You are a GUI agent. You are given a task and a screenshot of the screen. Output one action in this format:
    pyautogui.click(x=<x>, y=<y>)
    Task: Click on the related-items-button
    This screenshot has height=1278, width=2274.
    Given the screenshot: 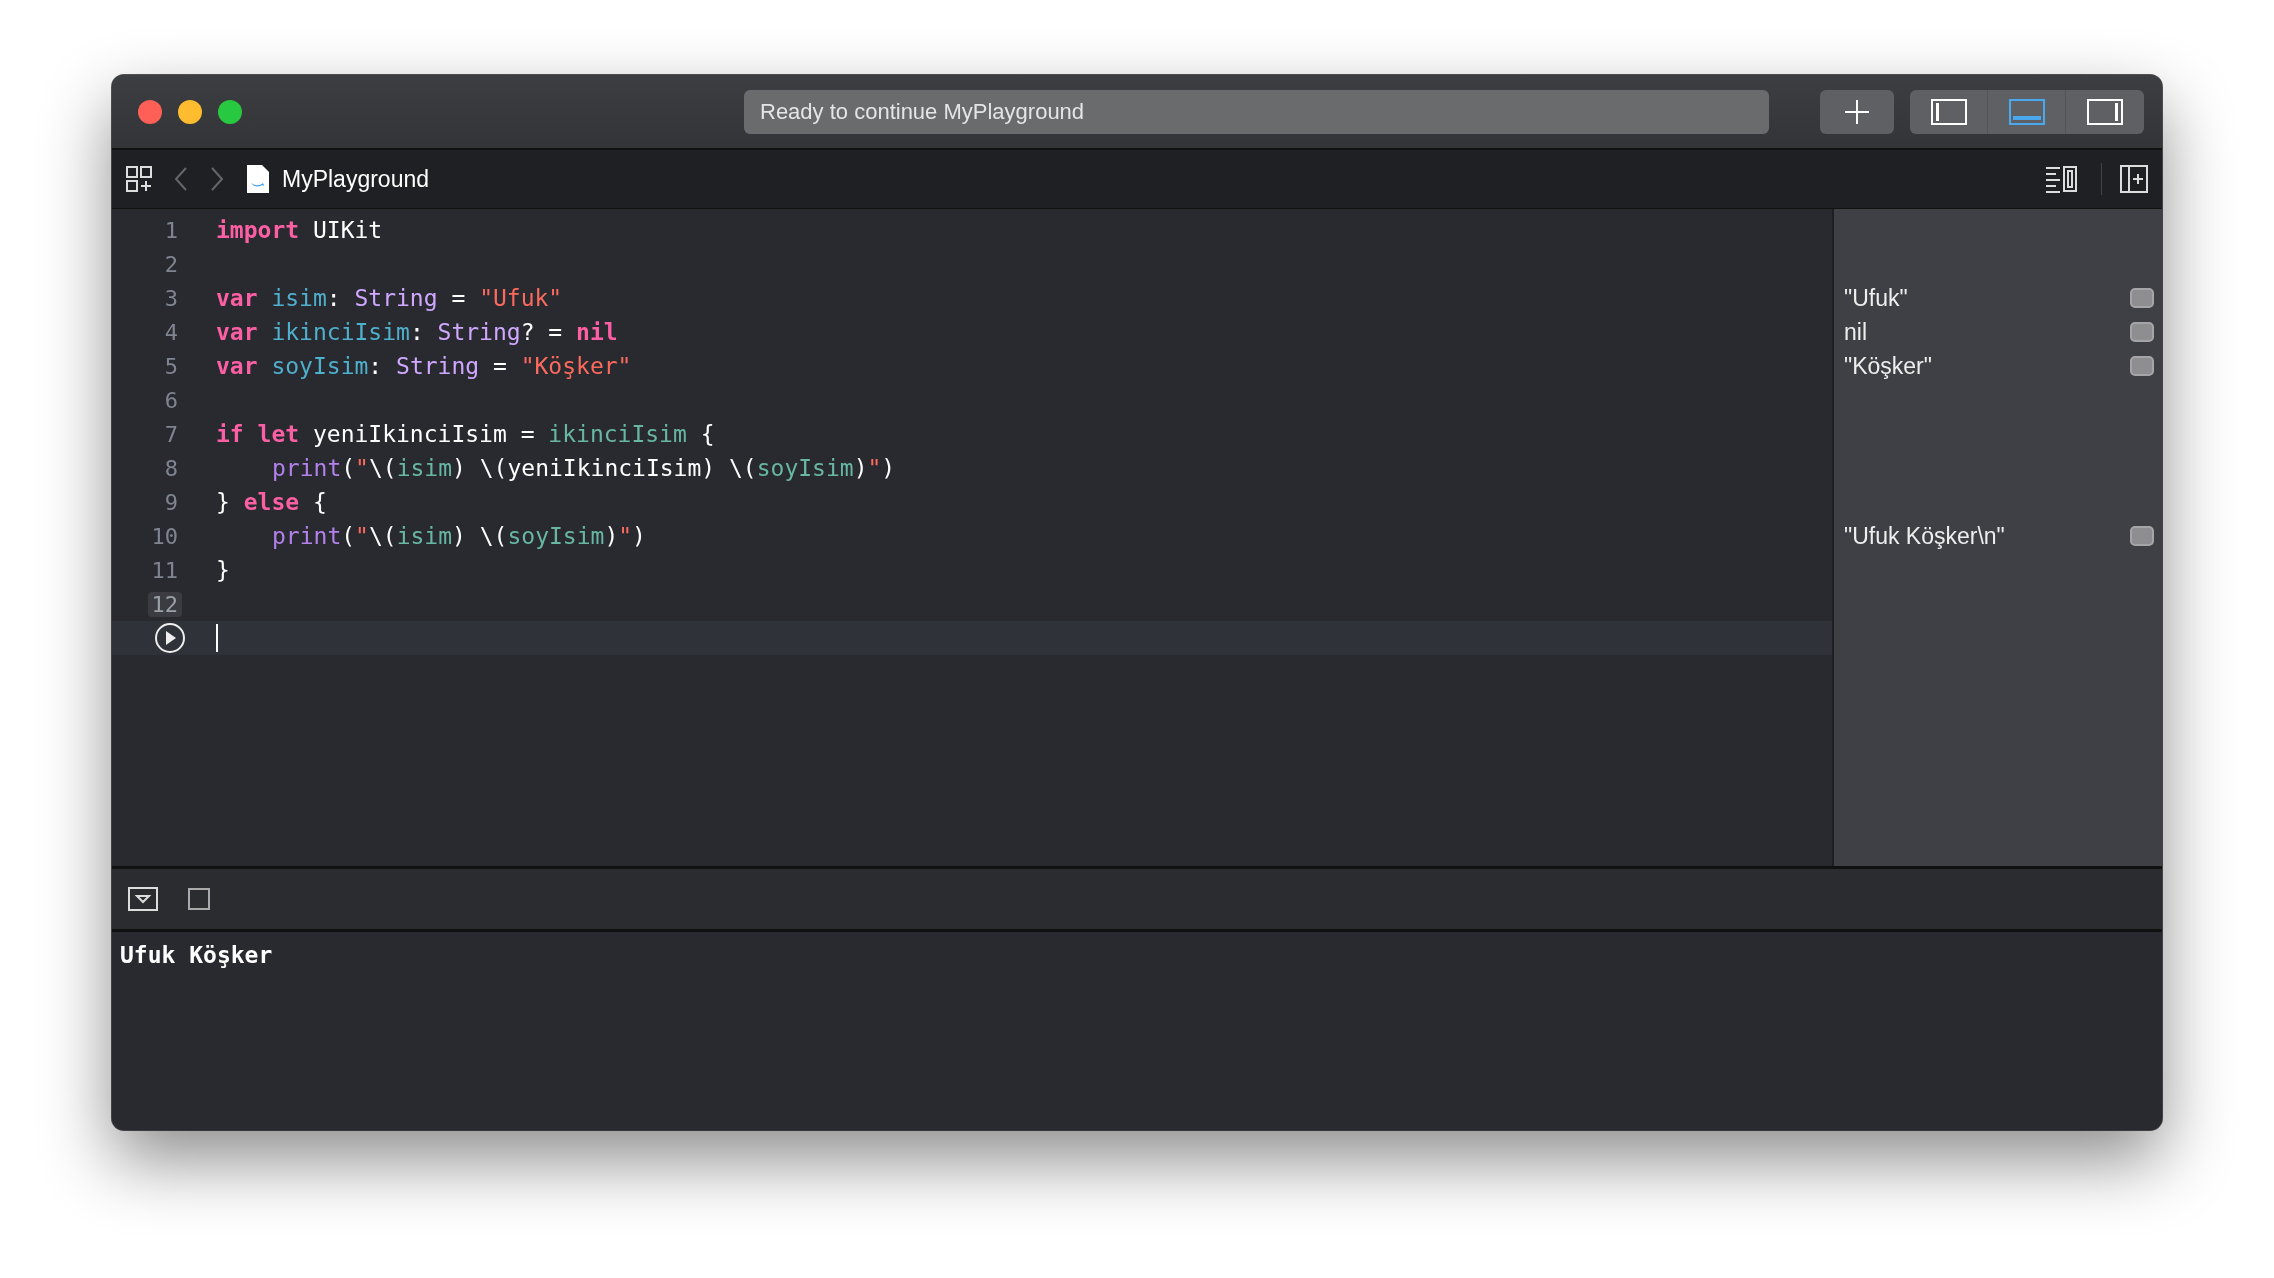 What is the action you would take?
    pyautogui.click(x=139, y=179)
    